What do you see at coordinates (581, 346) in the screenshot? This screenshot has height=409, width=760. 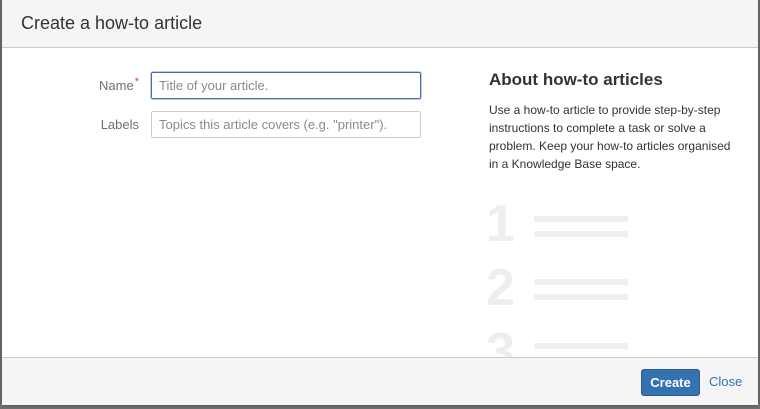 I see `step-line-3a` at bounding box center [581, 346].